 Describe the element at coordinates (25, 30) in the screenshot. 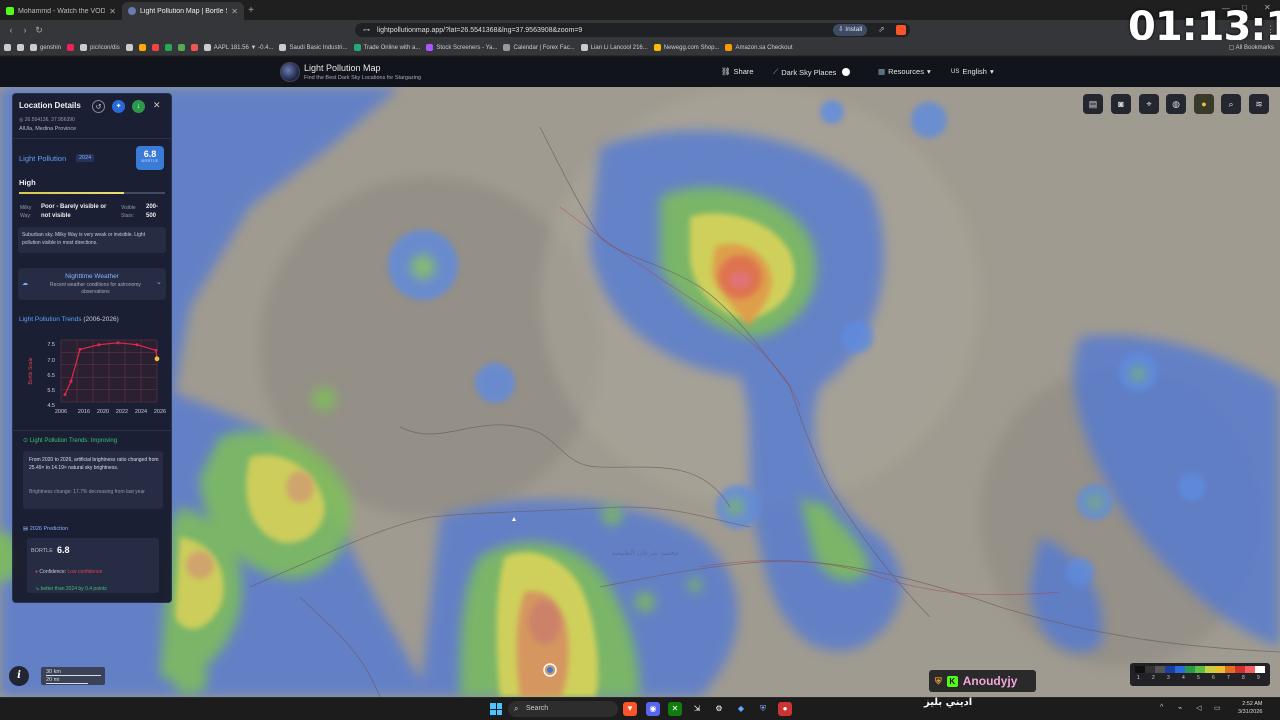

I see `forward-icon: ›` at that location.